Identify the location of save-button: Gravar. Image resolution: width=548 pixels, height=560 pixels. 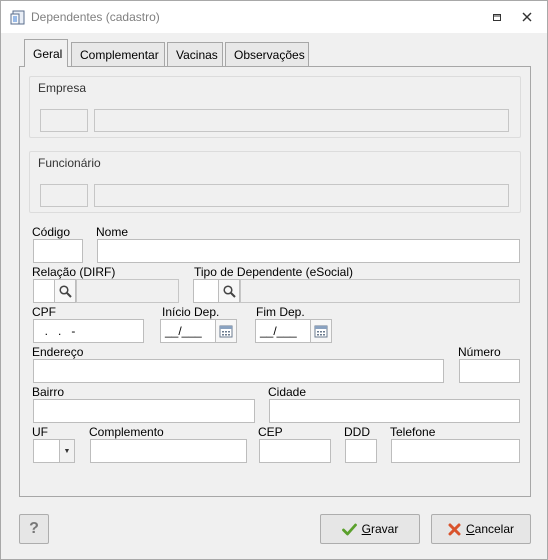
(370, 529).